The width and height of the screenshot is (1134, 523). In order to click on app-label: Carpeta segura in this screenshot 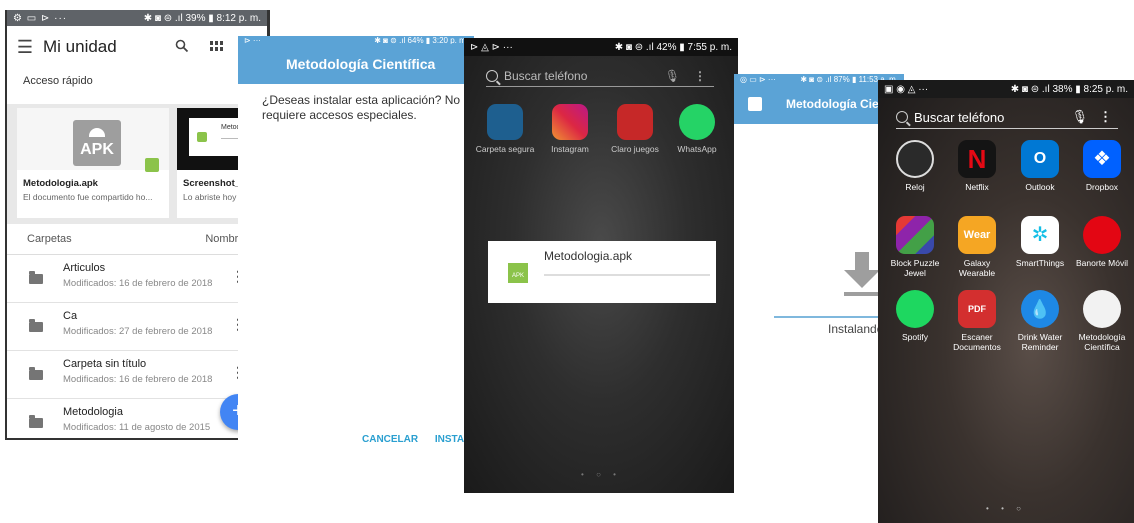, I will do `click(505, 149)`.